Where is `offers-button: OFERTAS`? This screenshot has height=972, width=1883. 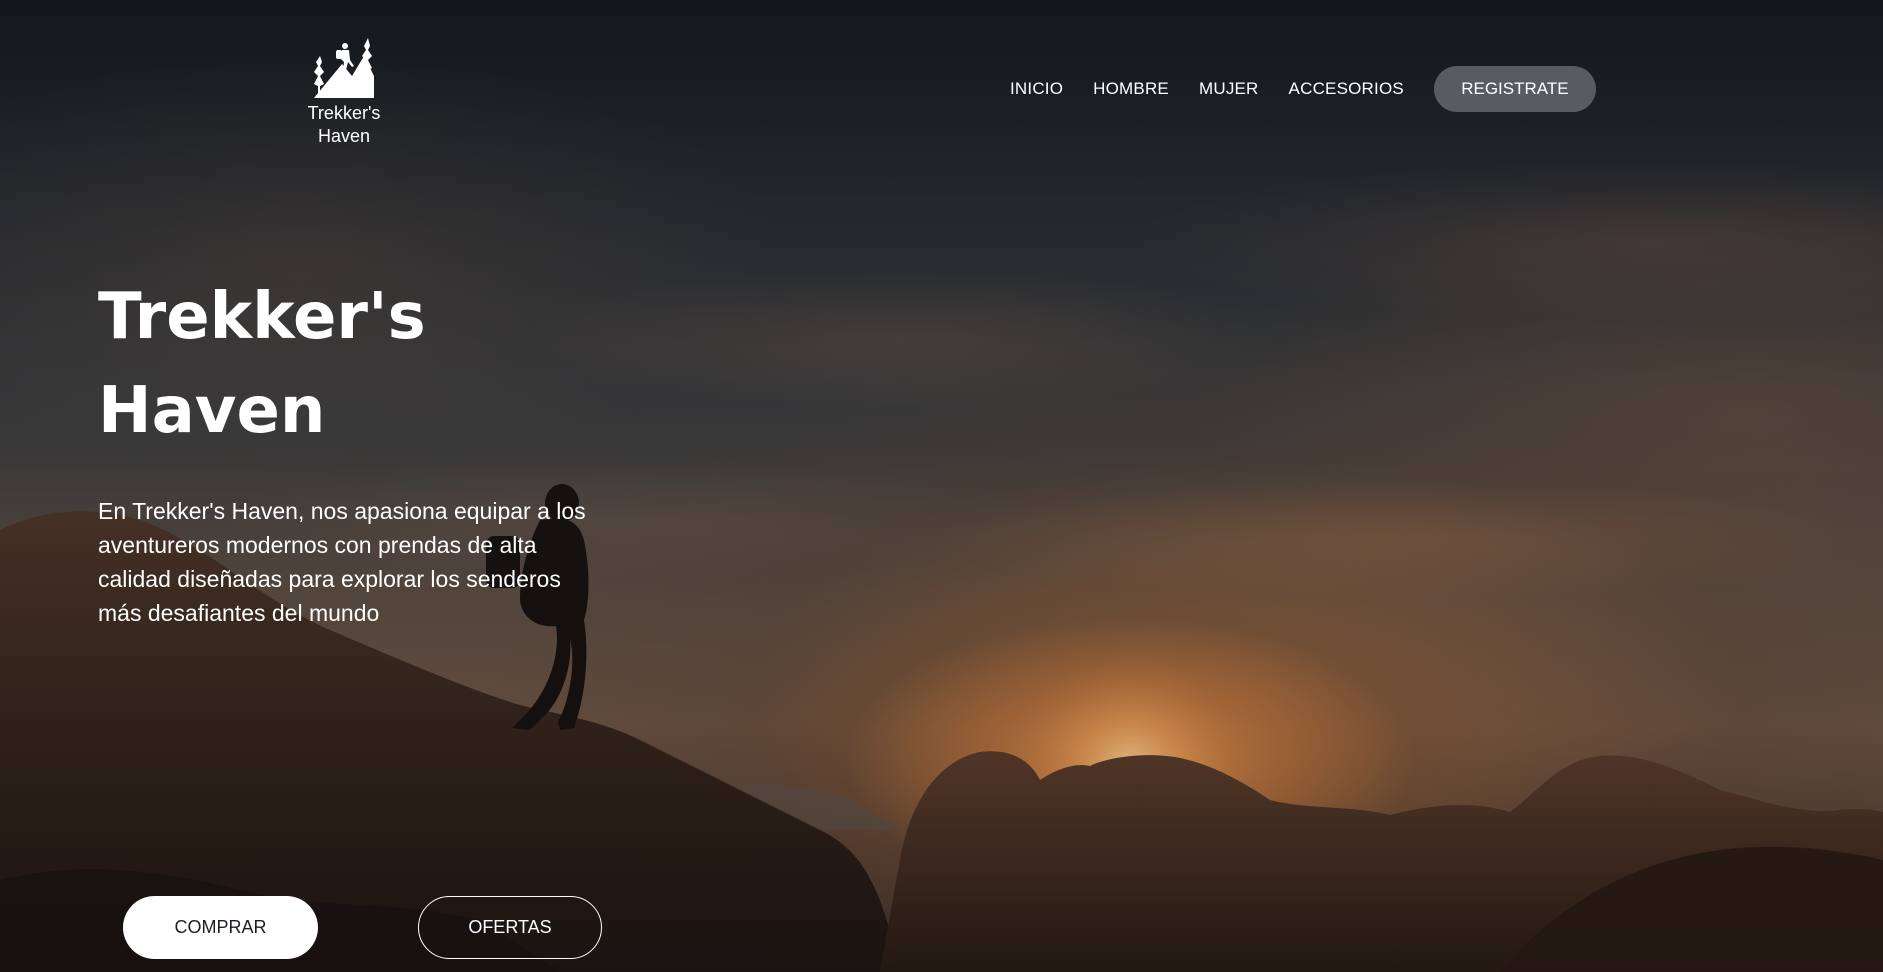
offers-button: OFERTAS is located at coordinates (510, 927).